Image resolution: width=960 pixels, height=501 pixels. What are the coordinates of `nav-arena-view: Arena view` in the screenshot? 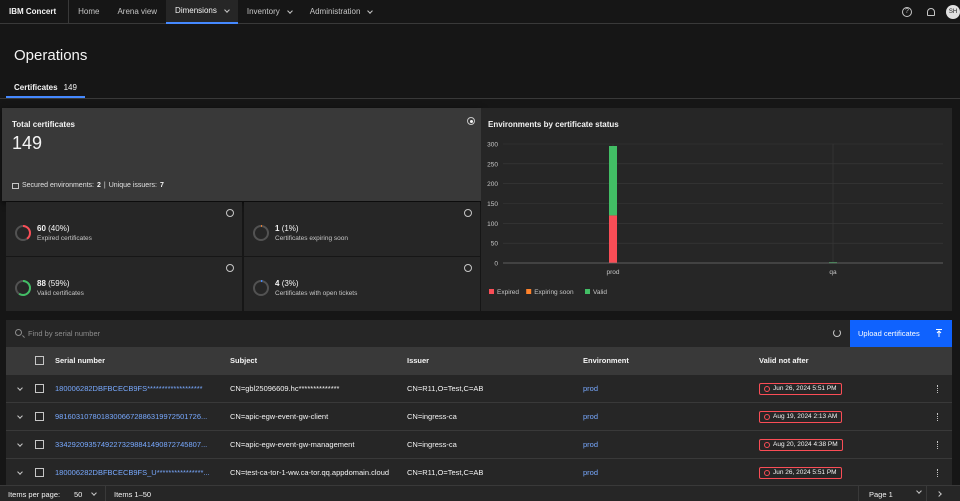 It's located at (137, 12).